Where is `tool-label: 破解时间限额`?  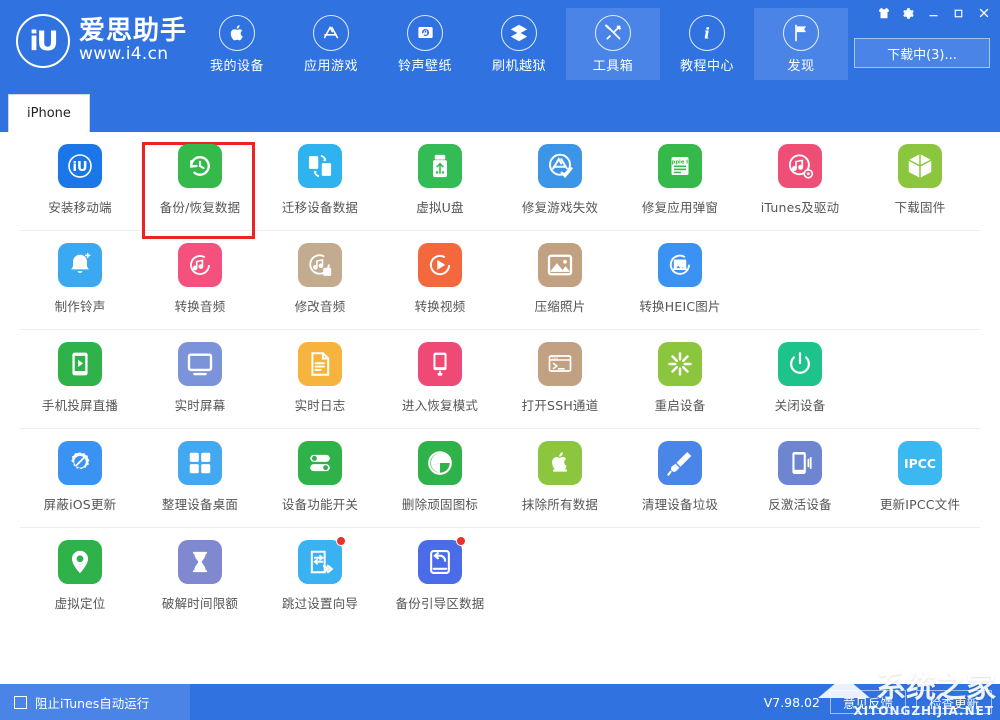 tool-label: 破解时间限额 is located at coordinates (200, 603).